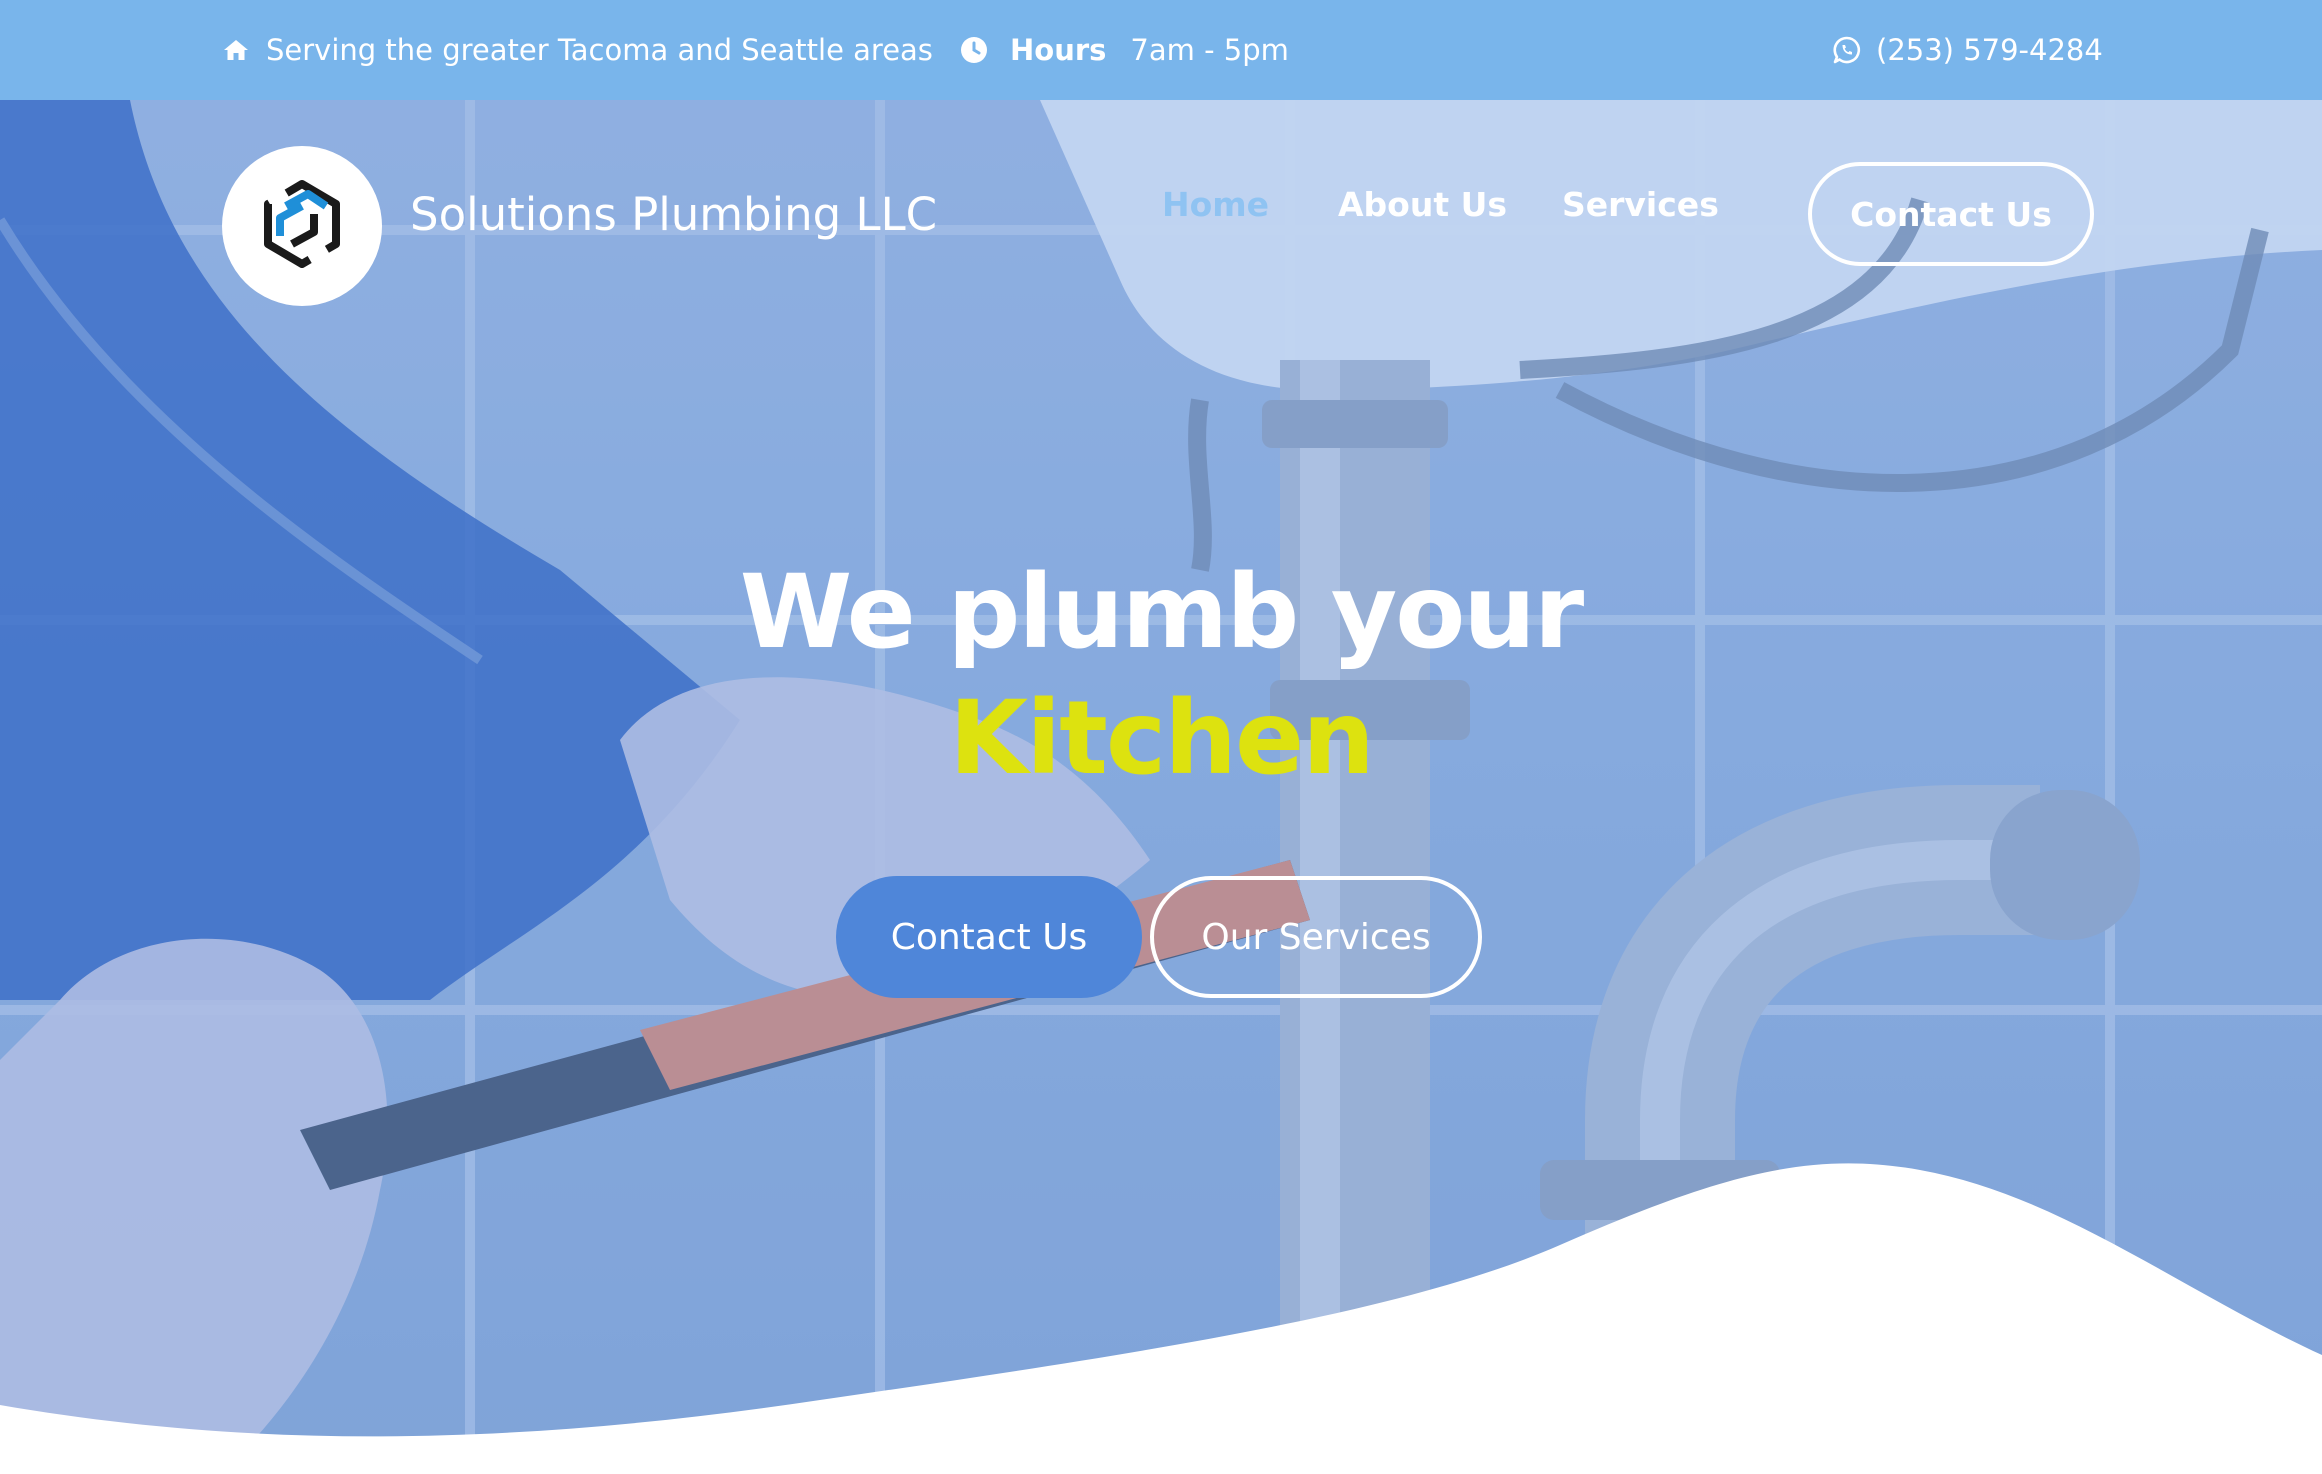 The image size is (2322, 1474). I want to click on phone-number: (253) 579-4284, so click(1989, 50).